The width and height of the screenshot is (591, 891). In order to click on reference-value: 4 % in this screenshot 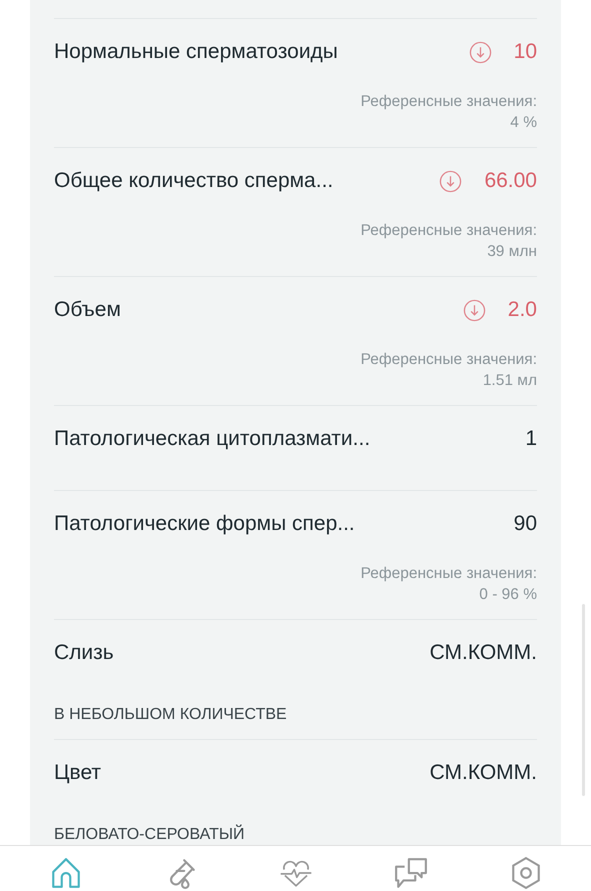, I will do `click(523, 123)`.